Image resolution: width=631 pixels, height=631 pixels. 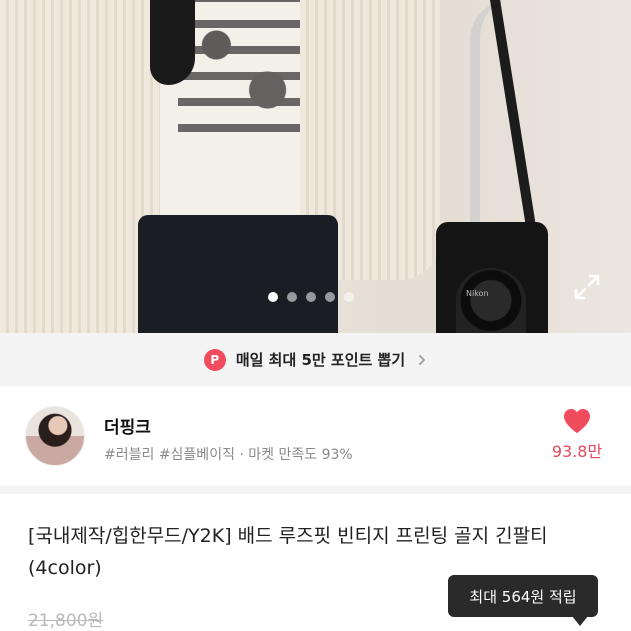 What do you see at coordinates (238, 274) in the screenshot?
I see `black-skirt` at bounding box center [238, 274].